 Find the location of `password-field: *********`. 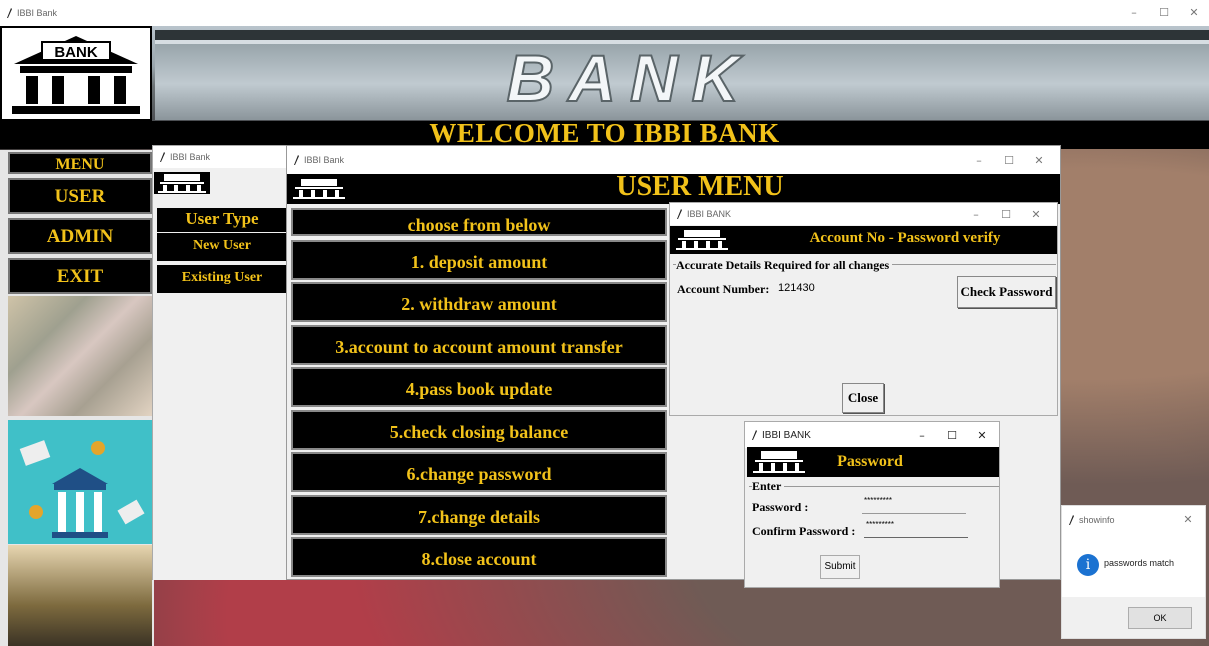

password-field: ********* is located at coordinates (914, 505).